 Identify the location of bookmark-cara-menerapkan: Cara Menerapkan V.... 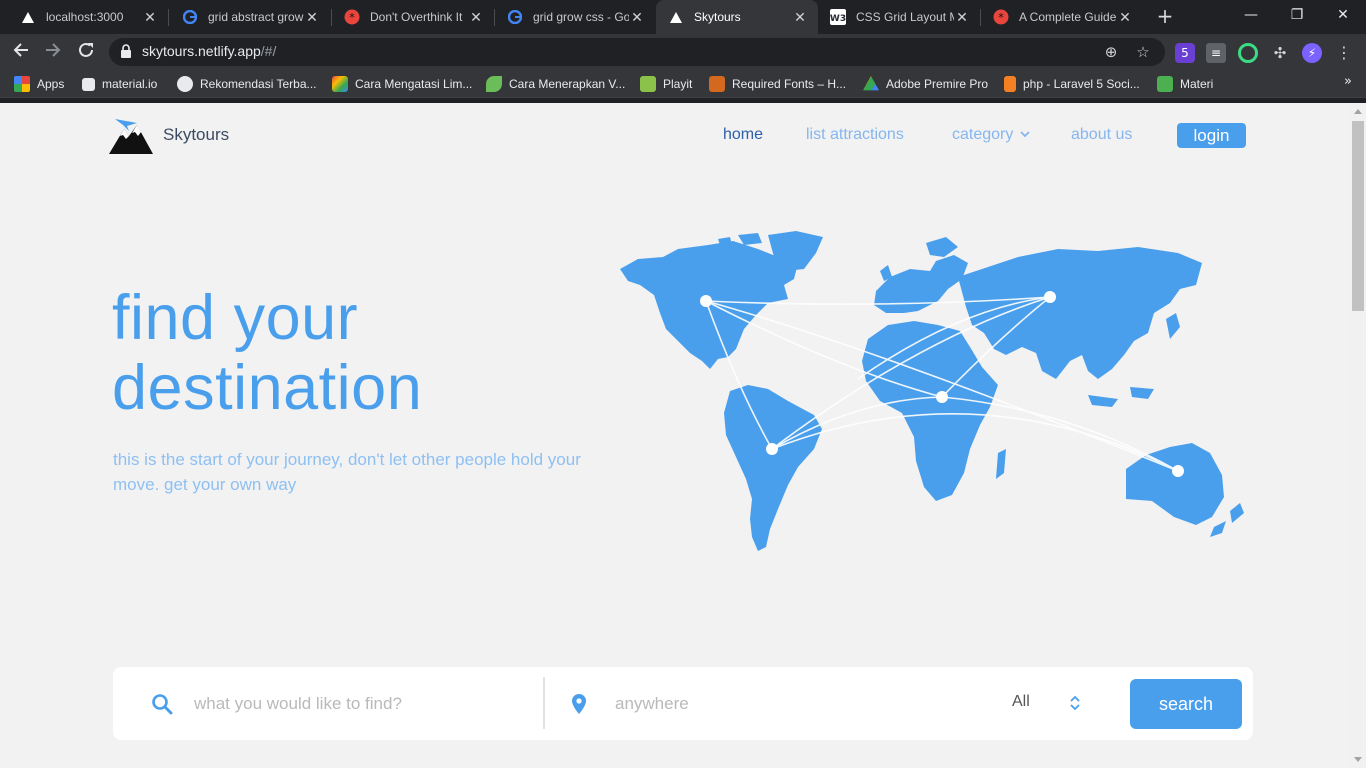
(555, 84).